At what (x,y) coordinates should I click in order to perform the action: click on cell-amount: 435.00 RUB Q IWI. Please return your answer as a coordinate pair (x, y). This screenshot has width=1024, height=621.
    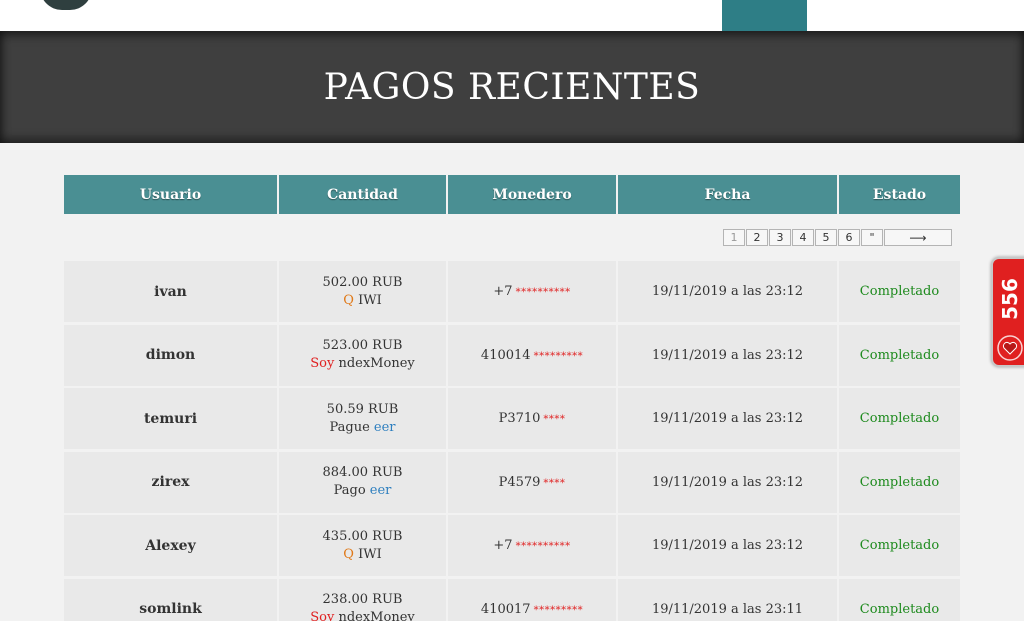
    Looking at the image, I should click on (363, 545).